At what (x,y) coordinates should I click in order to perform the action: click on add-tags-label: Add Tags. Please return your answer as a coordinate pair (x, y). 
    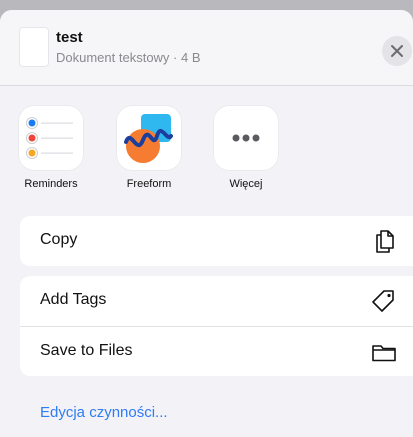
    Looking at the image, I should click on (73, 299).